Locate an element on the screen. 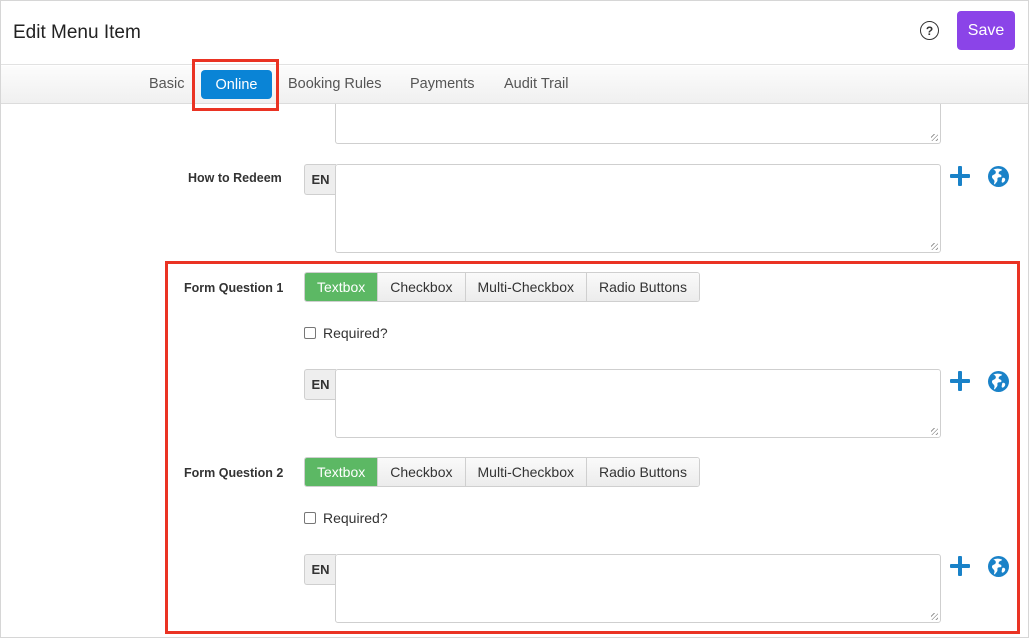  tab-audit-trail: Audit Trail is located at coordinates (536, 84).